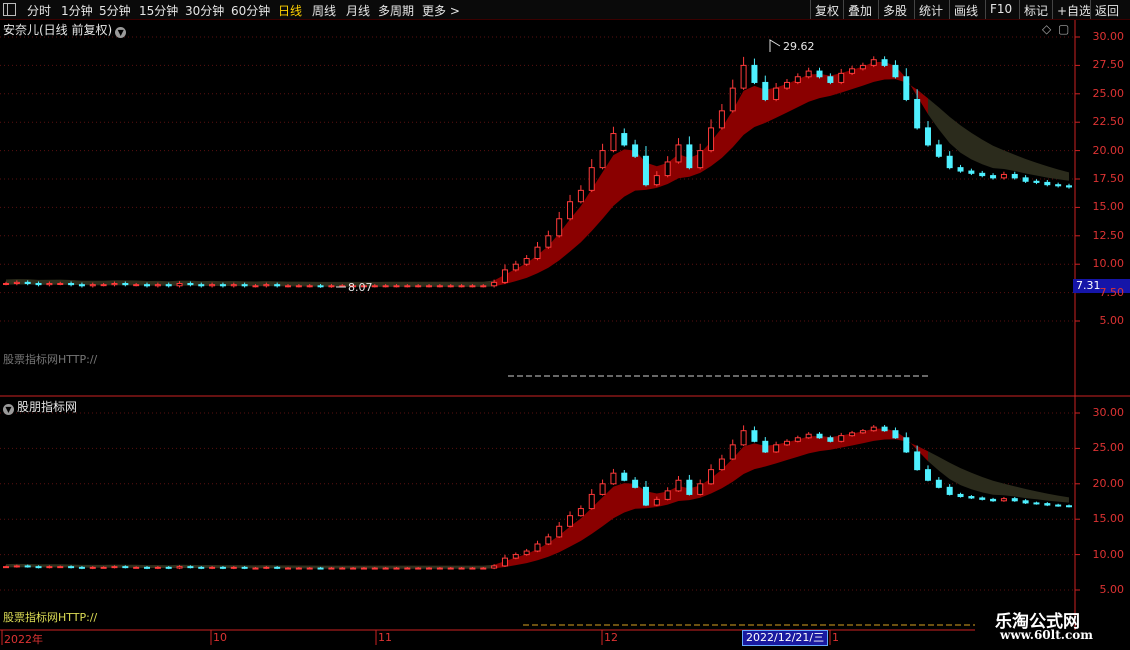  Describe the element at coordinates (385, 637) in the screenshot. I see `date-tick-label: 11` at that location.